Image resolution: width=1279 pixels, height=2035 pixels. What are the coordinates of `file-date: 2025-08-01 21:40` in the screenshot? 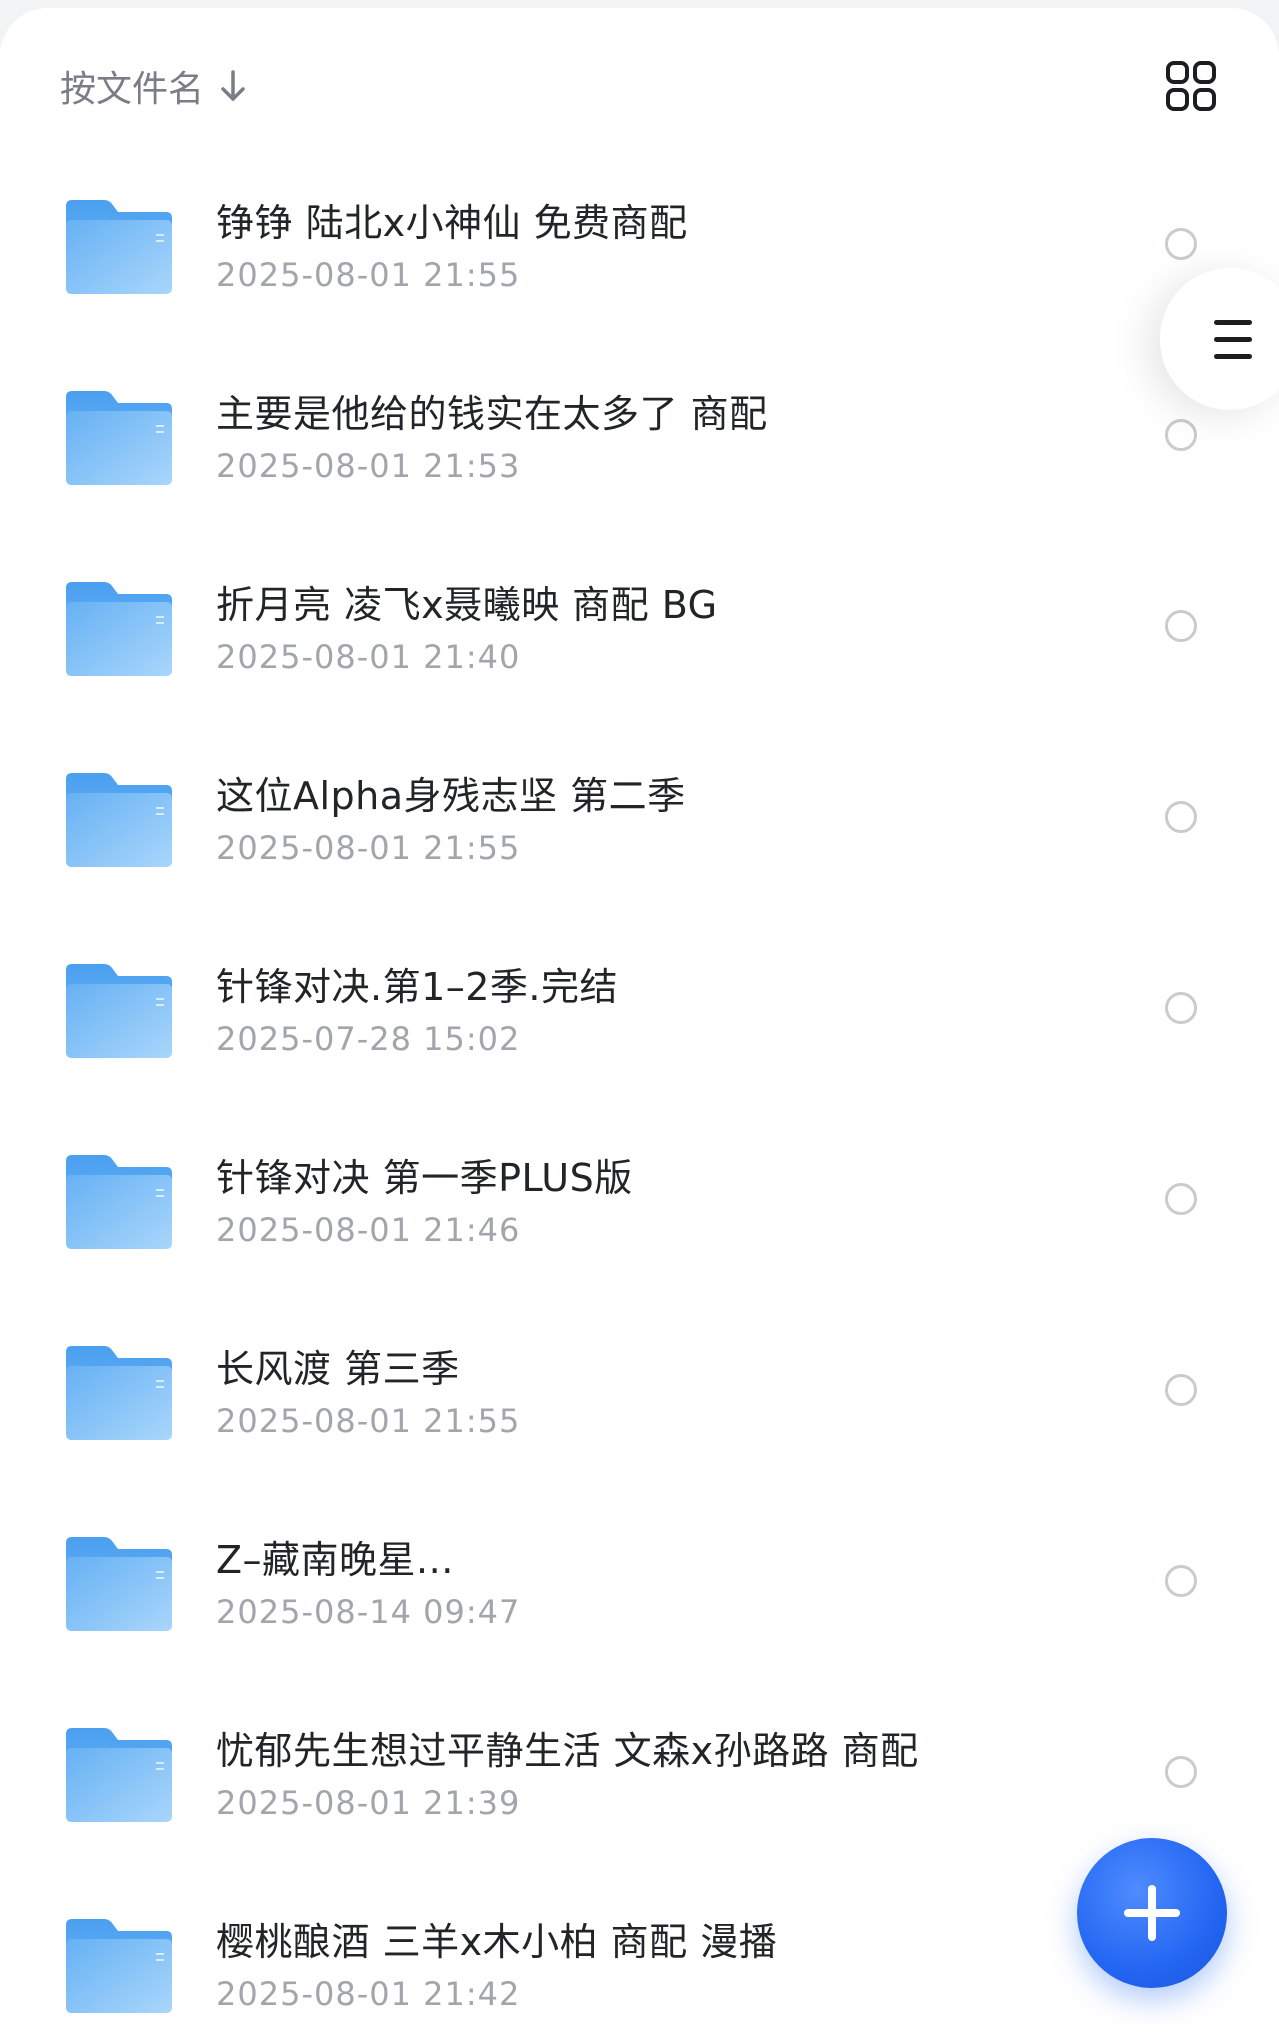 It's located at (368, 657).